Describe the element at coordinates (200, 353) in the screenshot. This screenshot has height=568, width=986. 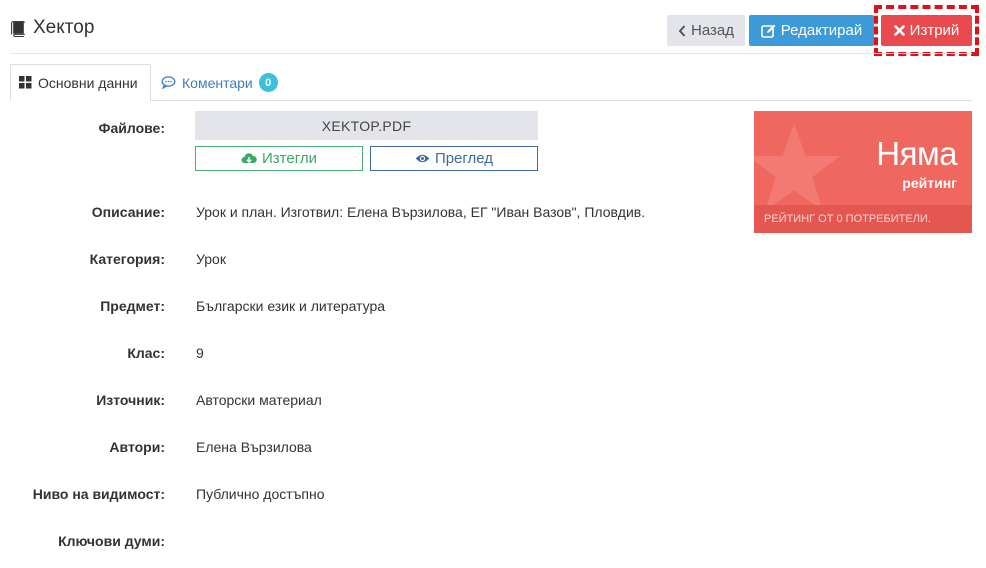
I see `grade-value: 9` at that location.